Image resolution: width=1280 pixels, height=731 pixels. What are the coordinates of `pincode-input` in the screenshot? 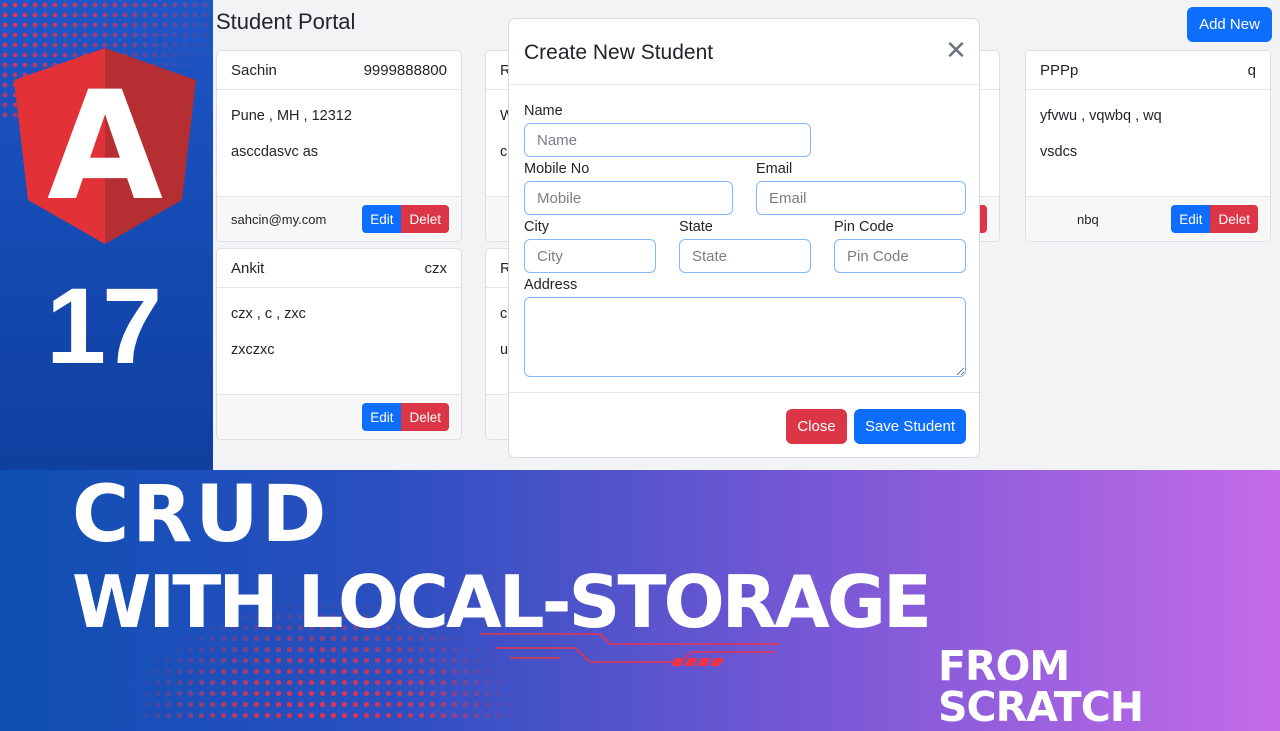 It's located at (900, 256).